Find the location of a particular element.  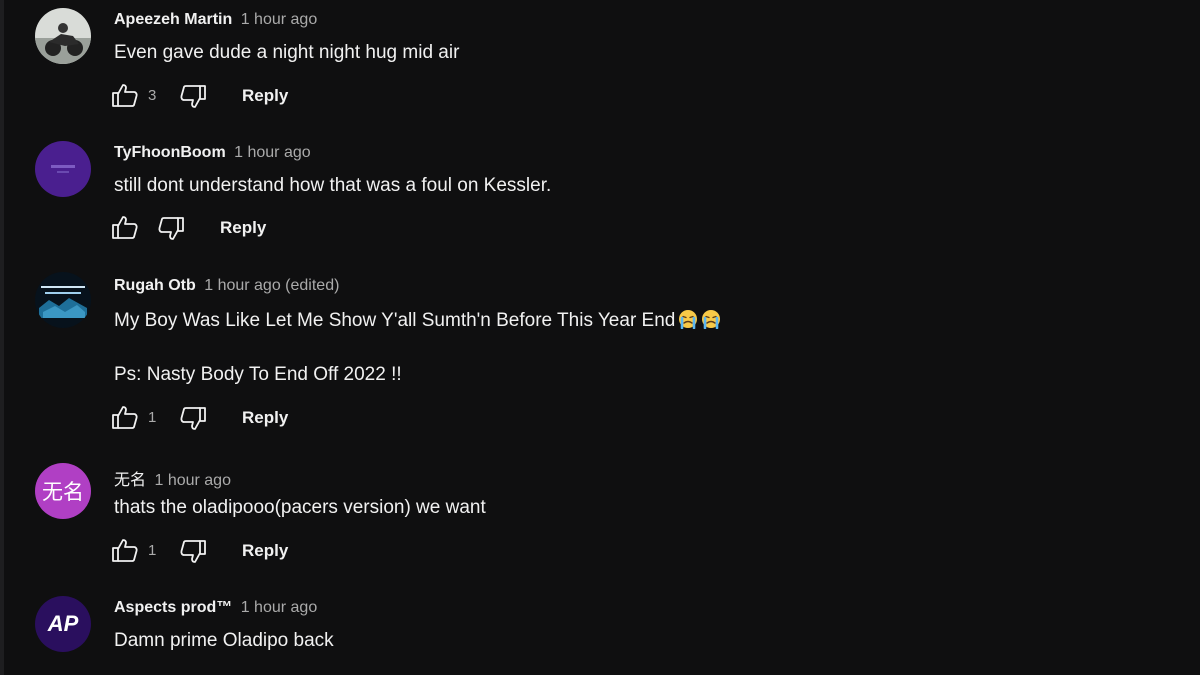

left-edge-divider is located at coordinates (2, 337).